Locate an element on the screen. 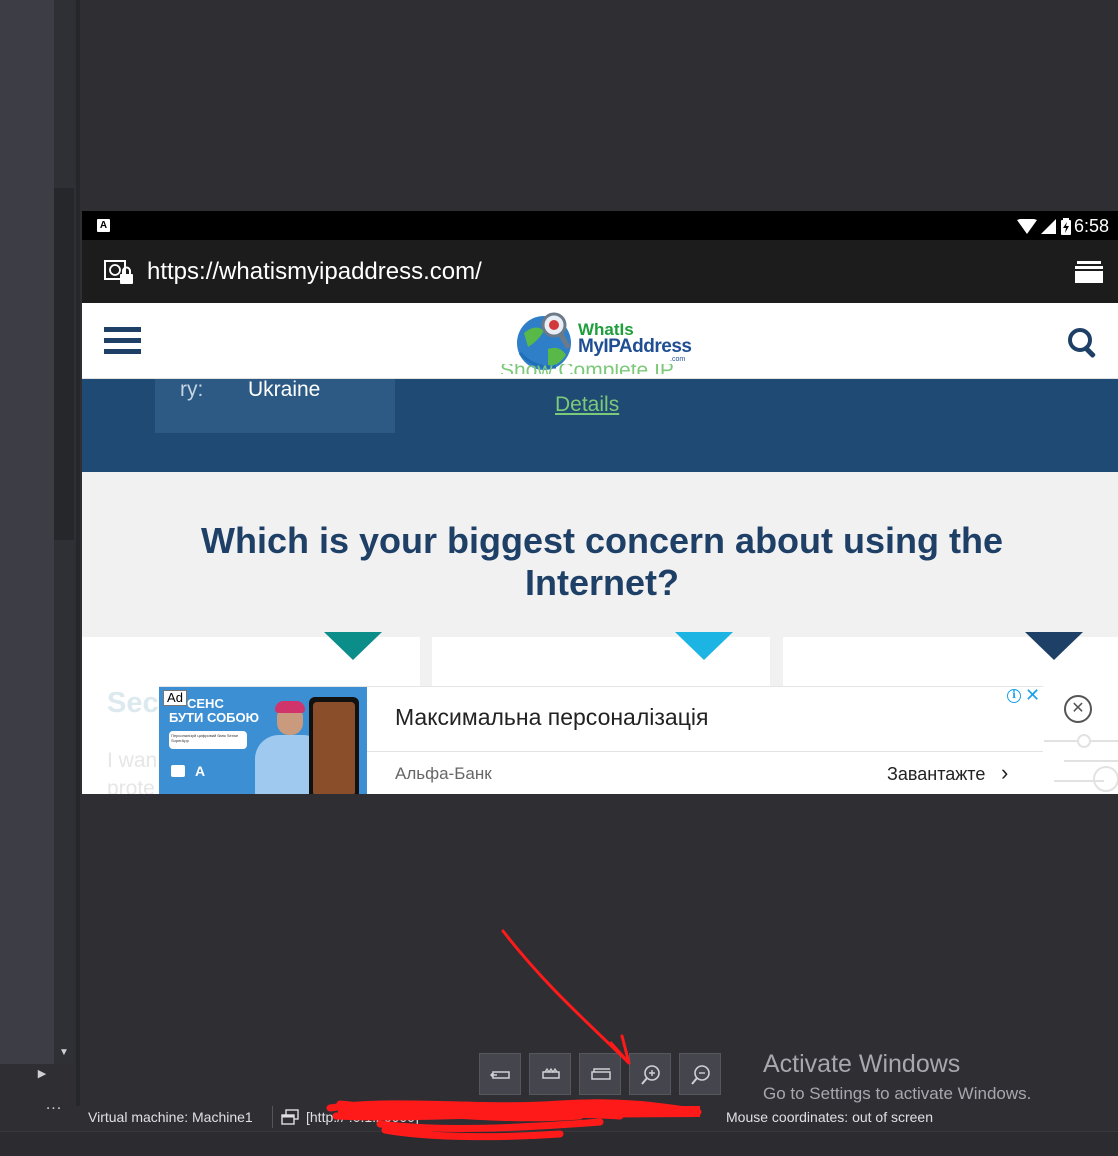 The height and width of the screenshot is (1156, 1118). ad-title: Максимальна персоналізація is located at coordinates (551, 717).